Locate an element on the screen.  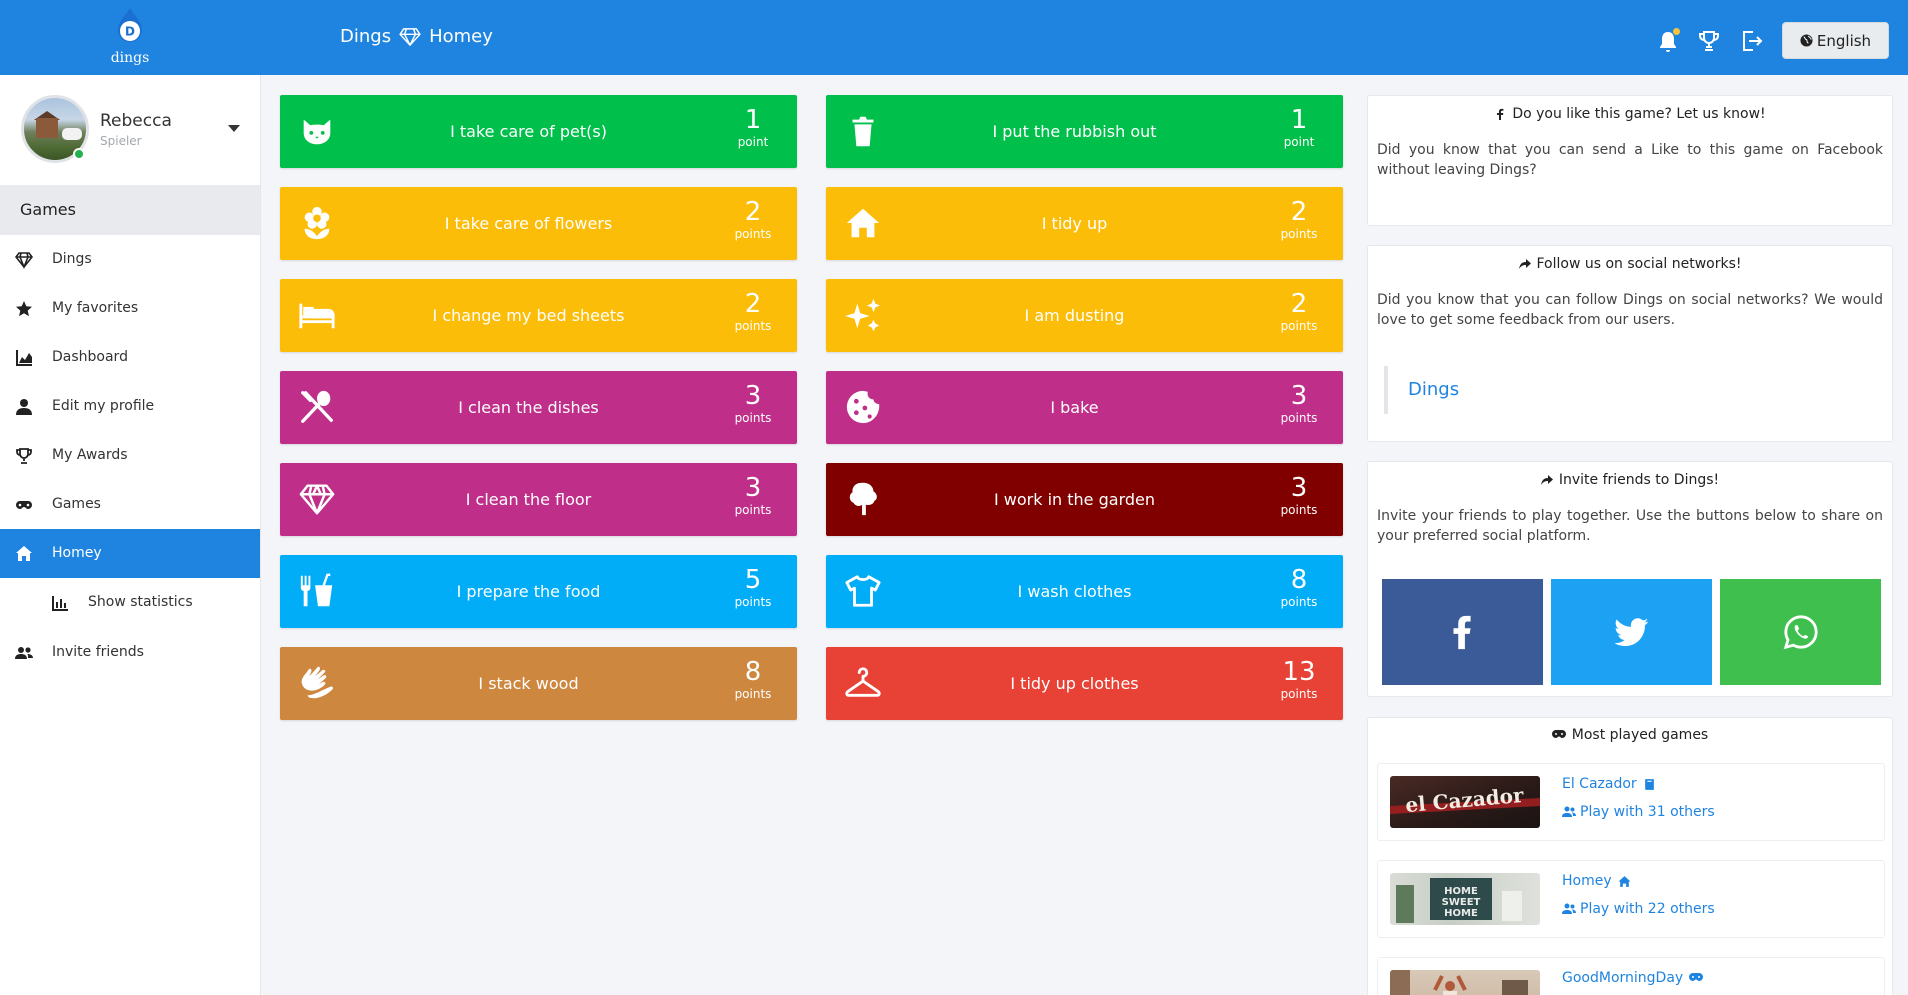
game-thumbnail: el Cazador is located at coordinates (1465, 802).